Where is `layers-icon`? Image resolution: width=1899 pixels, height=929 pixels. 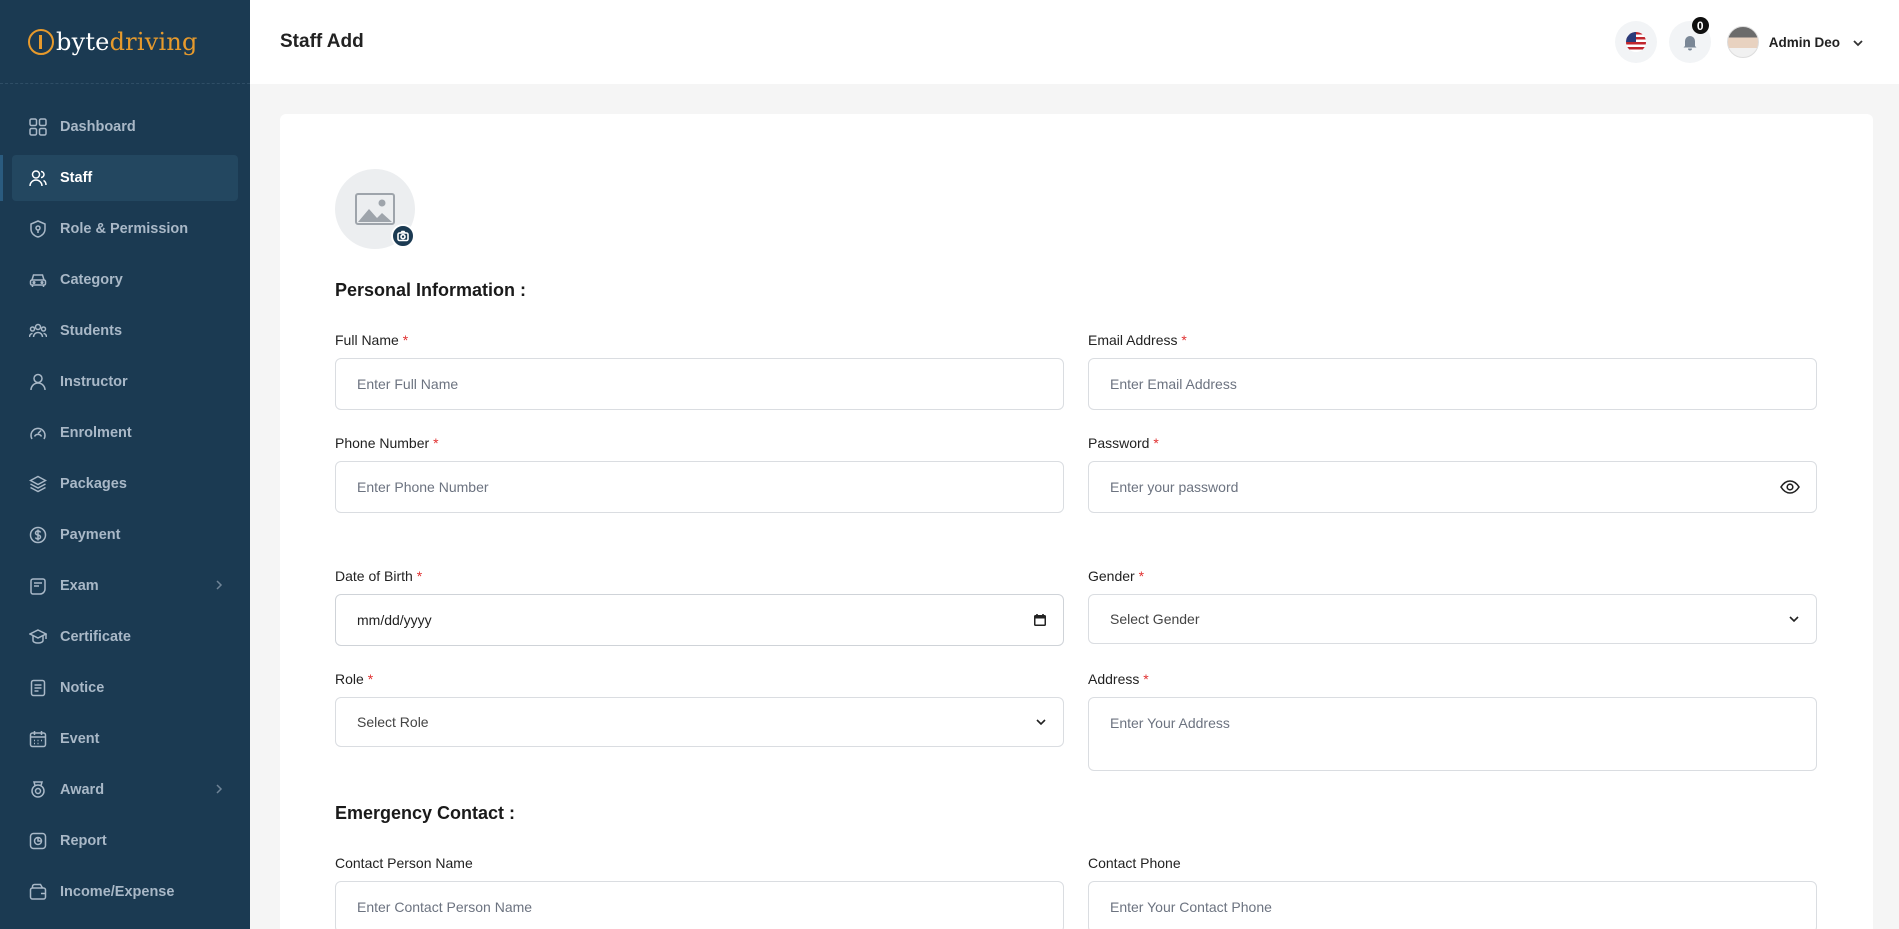
layers-icon is located at coordinates (38, 484).